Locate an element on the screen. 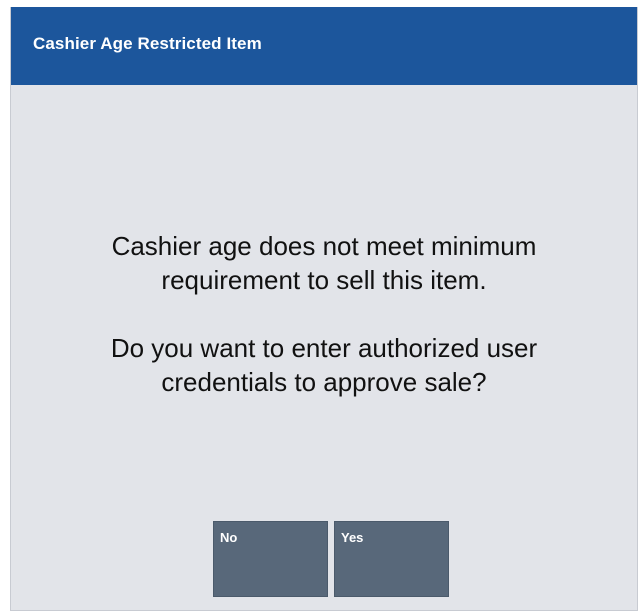 The width and height of the screenshot is (642, 613). message-line-2: requirement to sell this item. is located at coordinates (324, 280).